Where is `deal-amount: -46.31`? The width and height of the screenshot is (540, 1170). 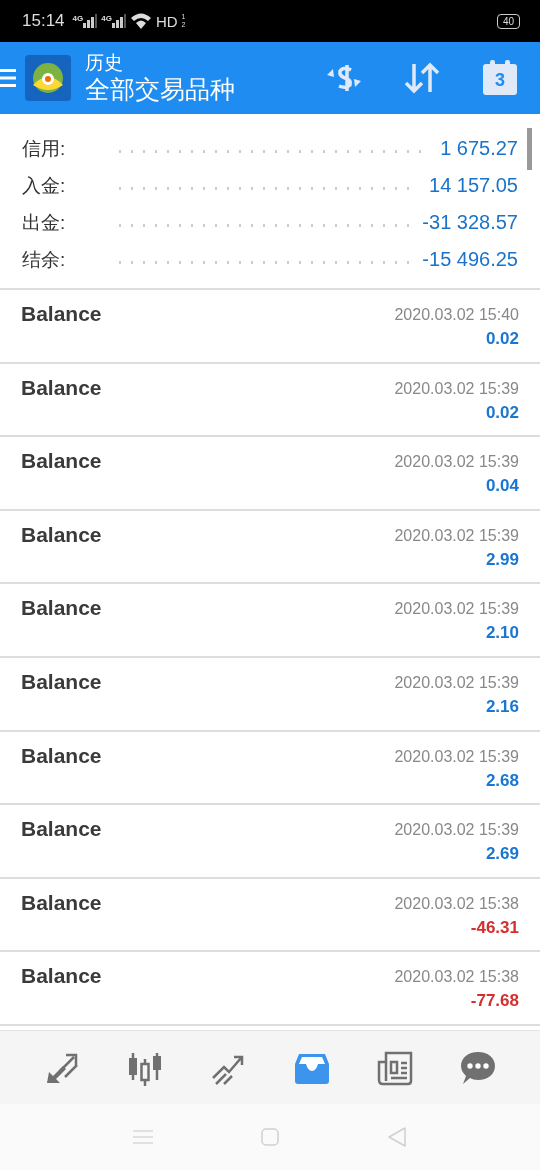
deal-amount: -46.31 is located at coordinates (494, 927).